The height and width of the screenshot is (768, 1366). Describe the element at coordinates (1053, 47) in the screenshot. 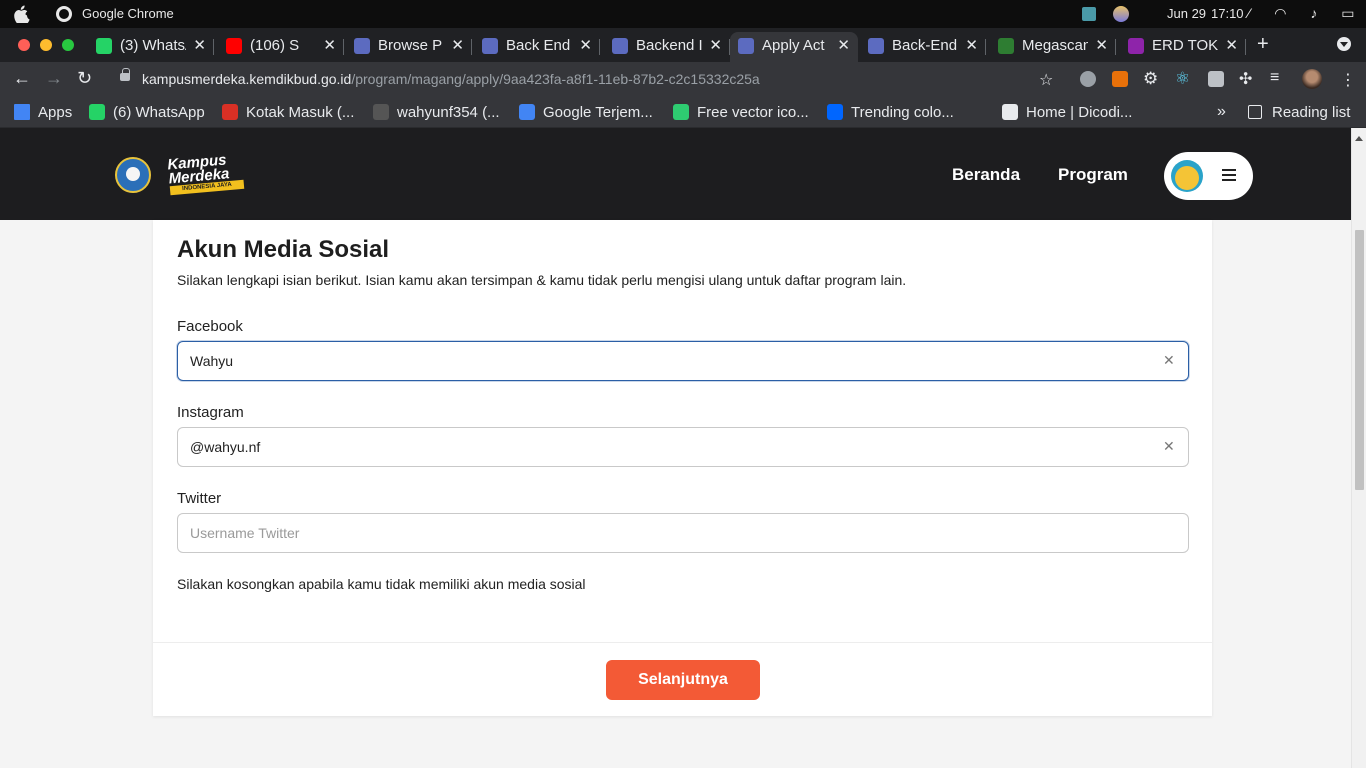

I see `browser-tab: Megascan ✕` at that location.